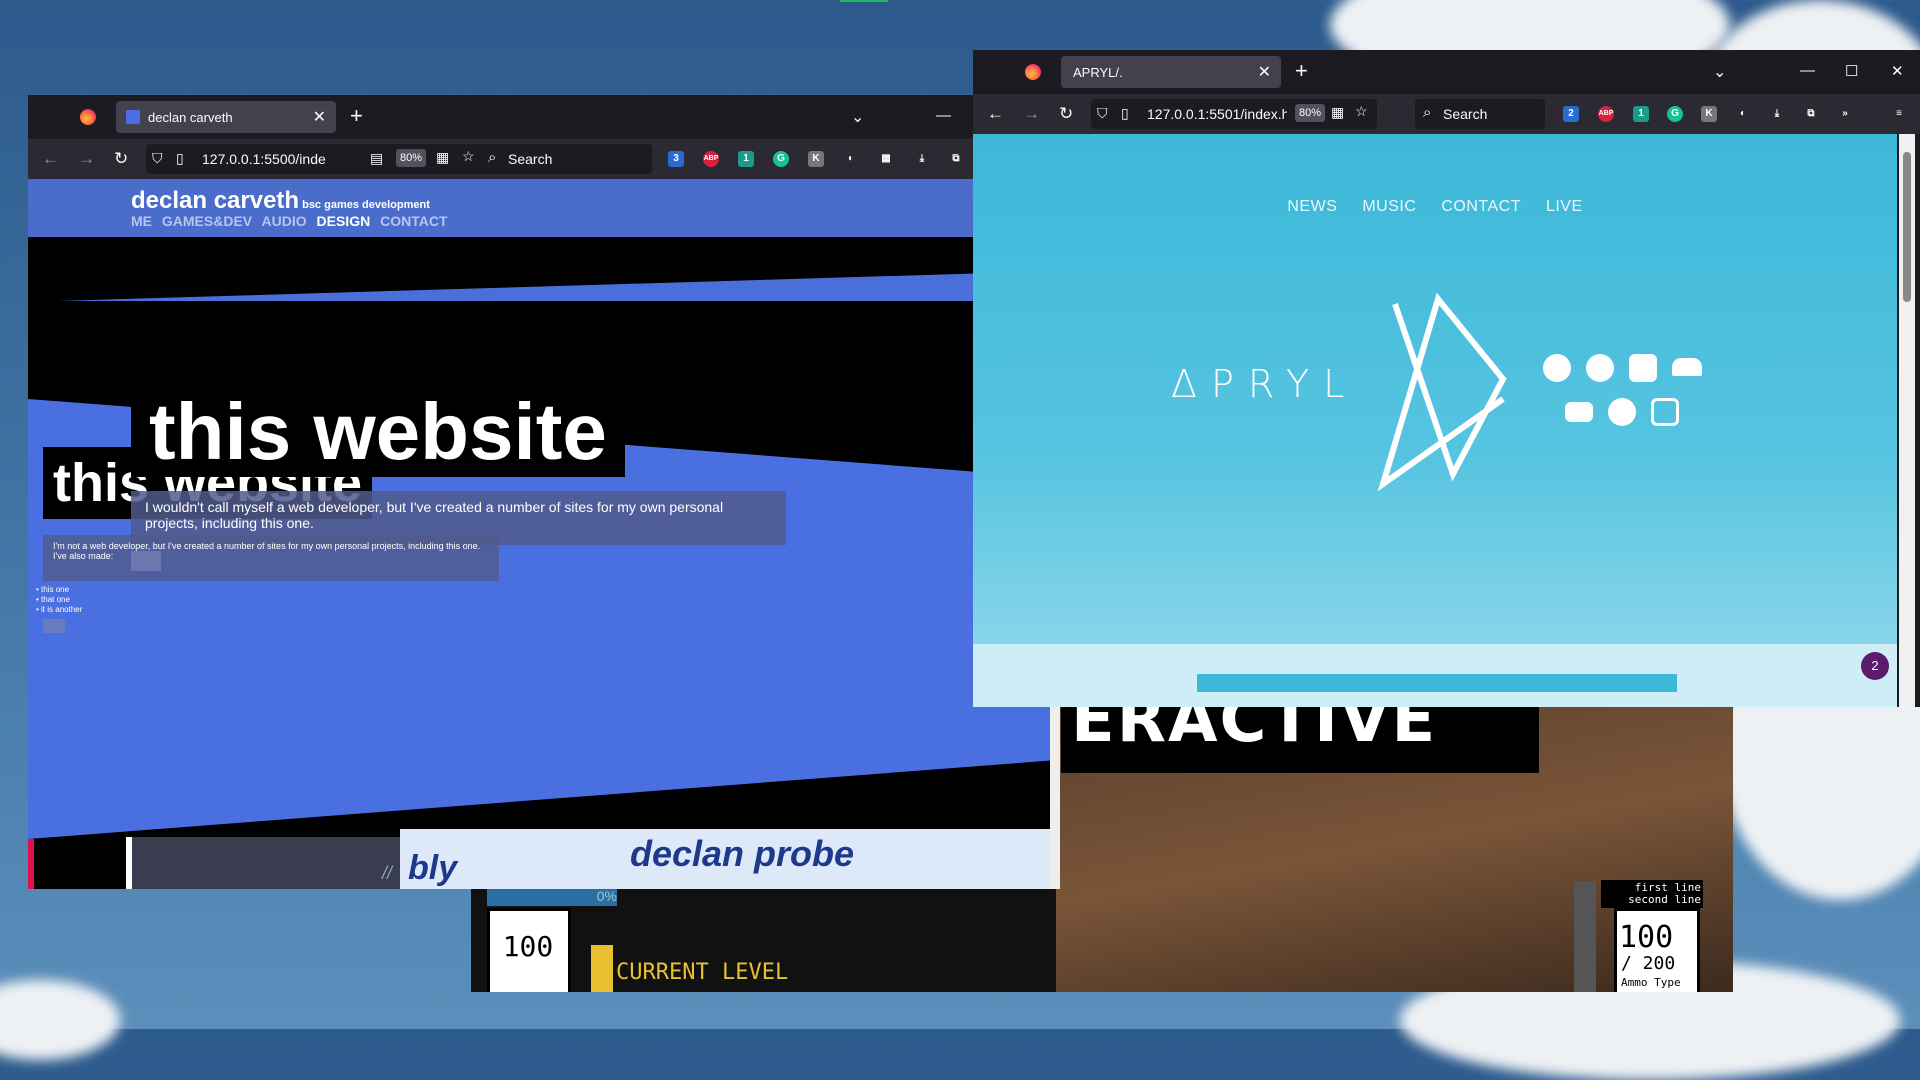 The width and height of the screenshot is (1920, 1080). What do you see at coordinates (284, 221) in the screenshot?
I see `nav-link-audio: AUDIO` at bounding box center [284, 221].